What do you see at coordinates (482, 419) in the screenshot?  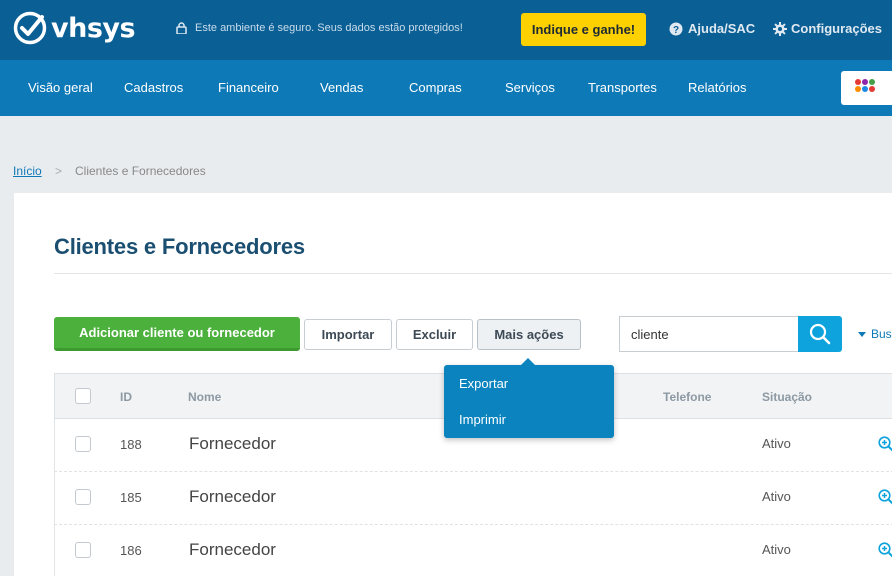 I see `menu-item-print: Imprimir` at bounding box center [482, 419].